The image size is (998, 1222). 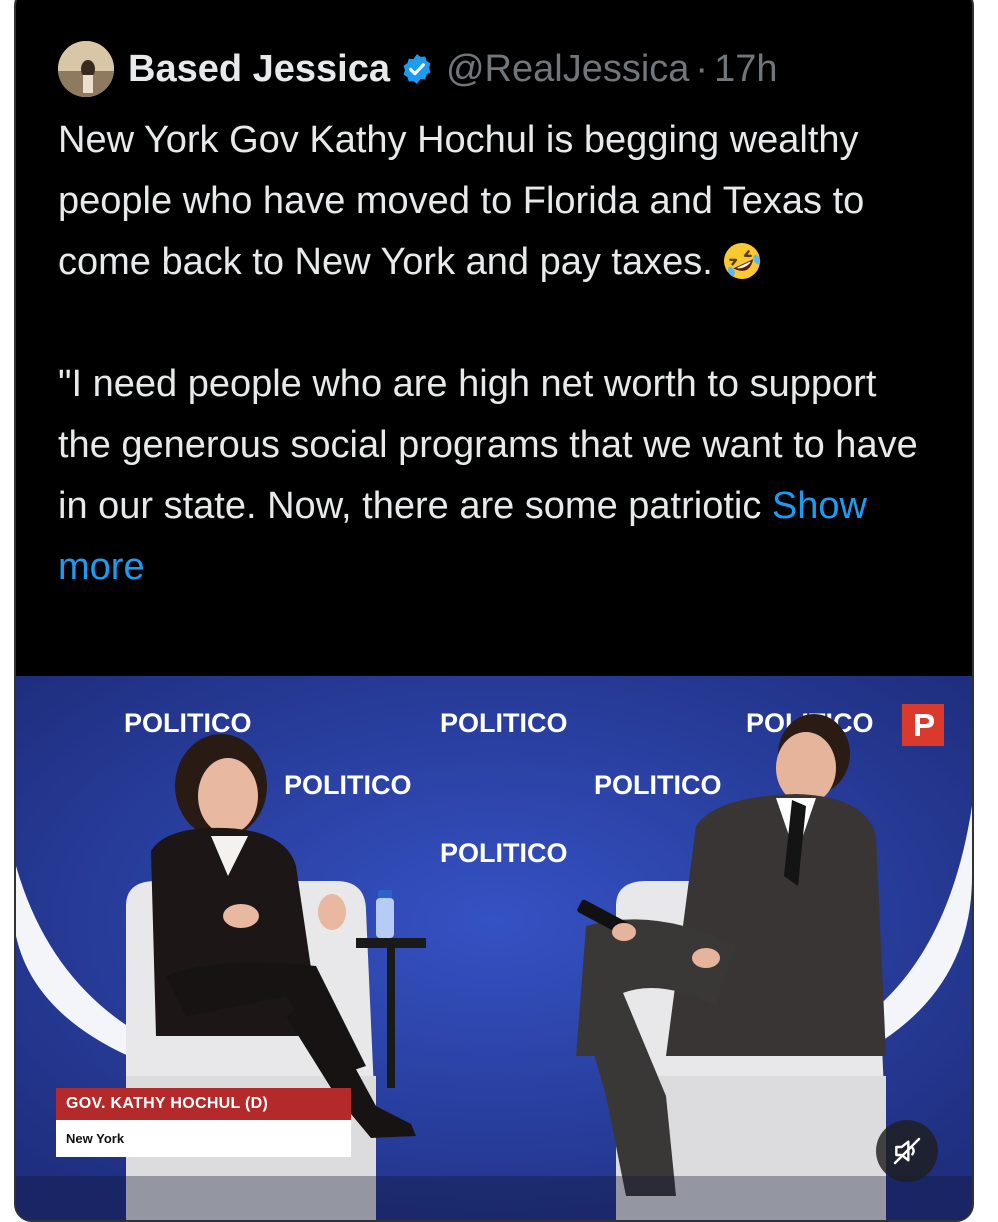 I want to click on lower-third-title: GOV. KATHY HOCHUL (D), so click(x=203, y=1104).